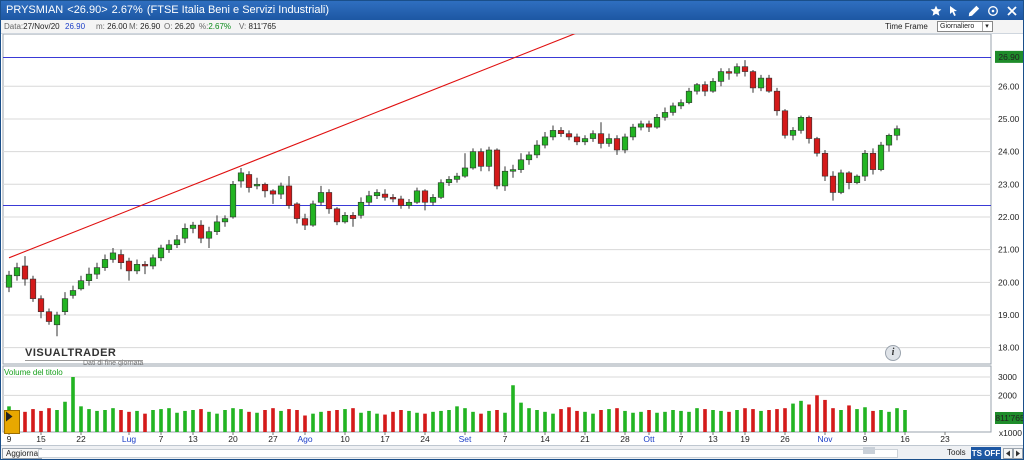 This screenshot has width=1024, height=460. Describe the element at coordinates (992, 10) in the screenshot. I see `crosshair-icon` at that location.